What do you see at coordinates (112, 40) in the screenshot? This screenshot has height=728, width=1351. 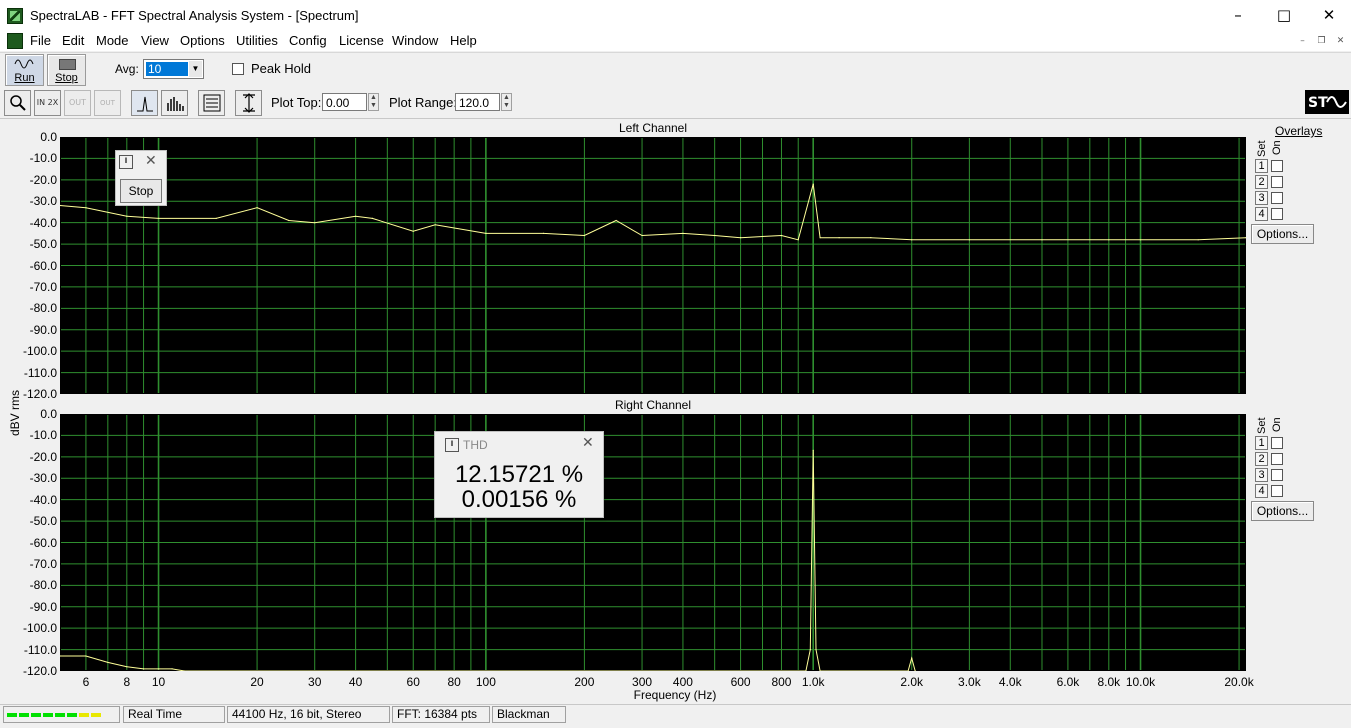 I see `menu-mode: Mode` at bounding box center [112, 40].